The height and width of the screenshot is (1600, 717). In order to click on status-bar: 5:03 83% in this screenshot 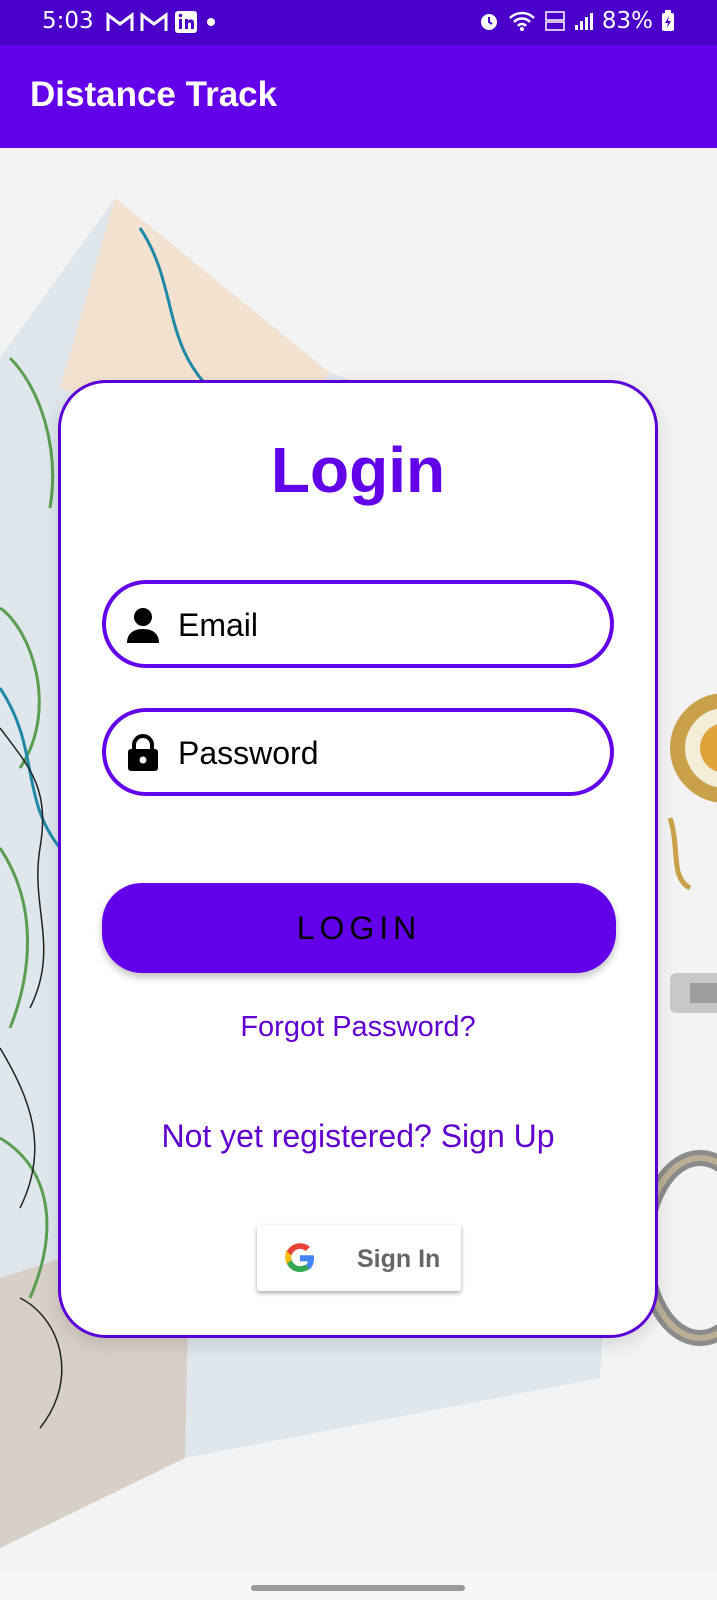, I will do `click(358, 22)`.